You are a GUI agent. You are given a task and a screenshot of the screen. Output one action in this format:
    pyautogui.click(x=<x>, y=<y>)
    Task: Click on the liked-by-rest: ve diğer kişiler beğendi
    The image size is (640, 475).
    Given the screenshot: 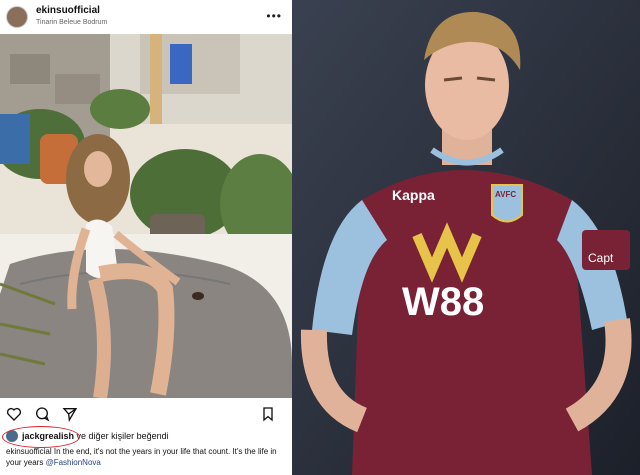 What is the action you would take?
    pyautogui.click(x=123, y=436)
    